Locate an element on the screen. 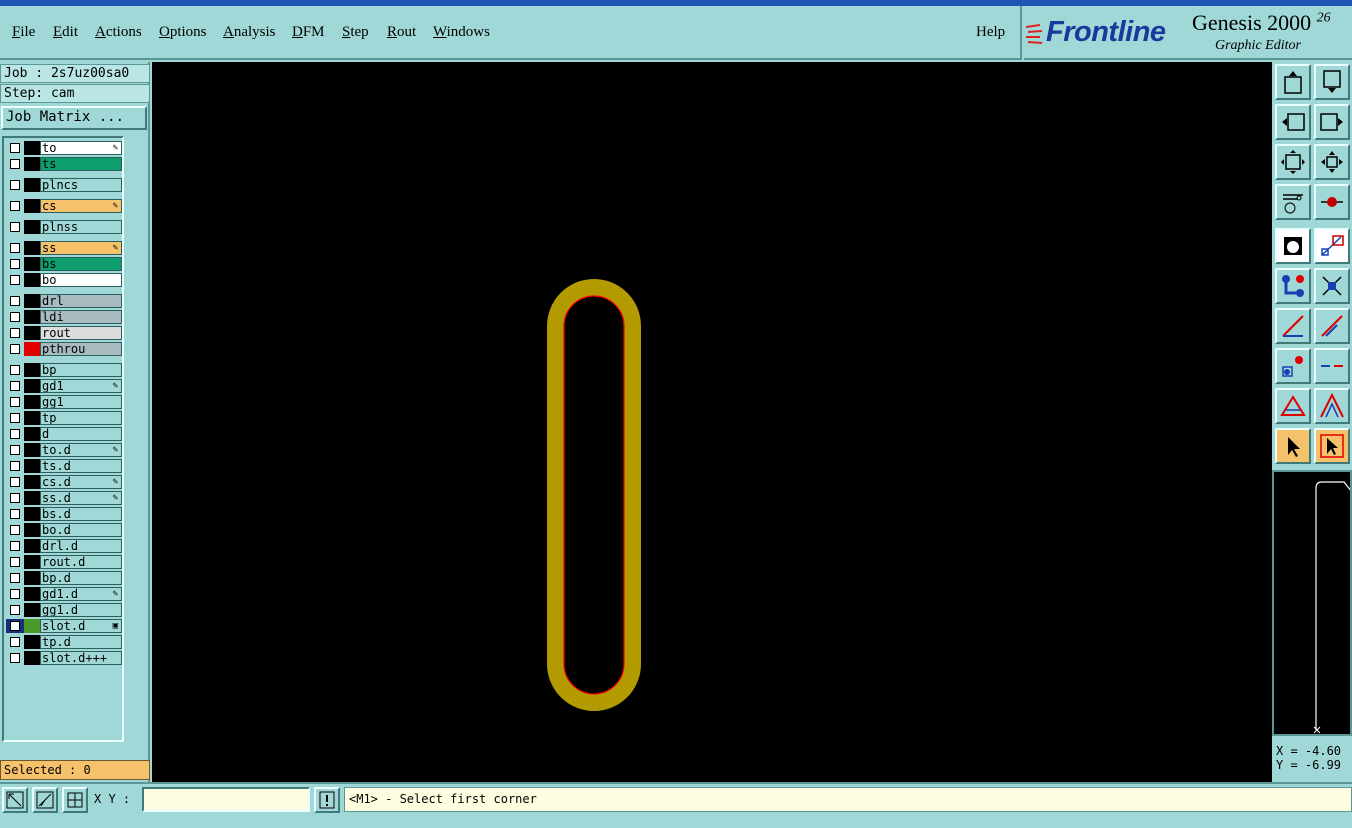  layer-row-ldi: ldi is located at coordinates (64, 317).